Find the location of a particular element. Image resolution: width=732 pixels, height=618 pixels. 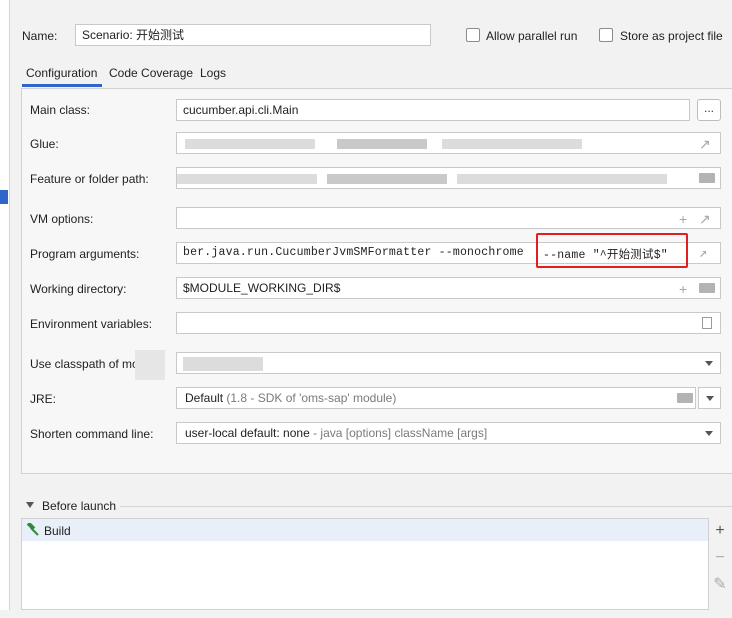

remove-task-button: − is located at coordinates (720, 558).